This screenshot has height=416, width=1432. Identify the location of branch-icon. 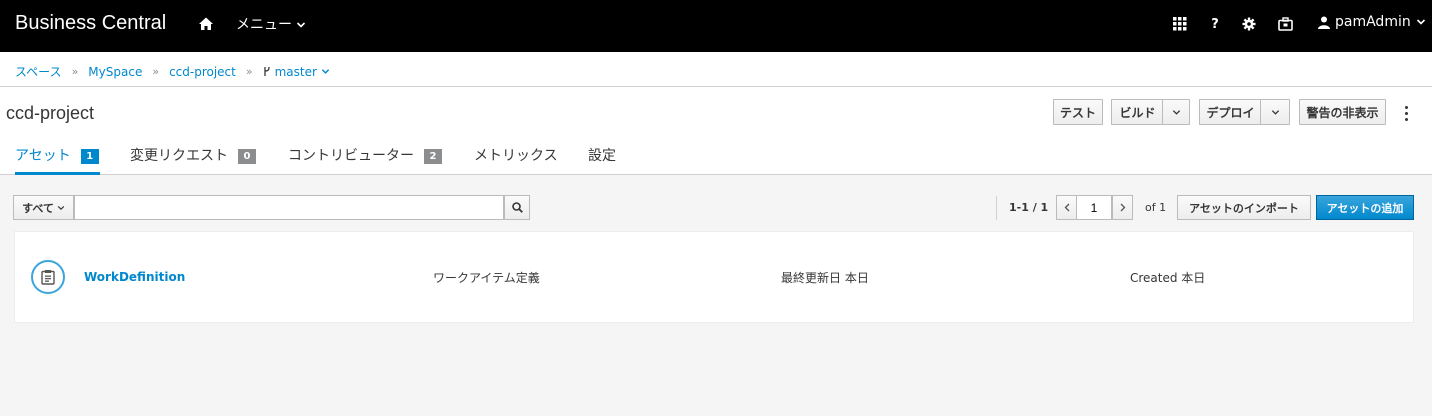
(266, 71).